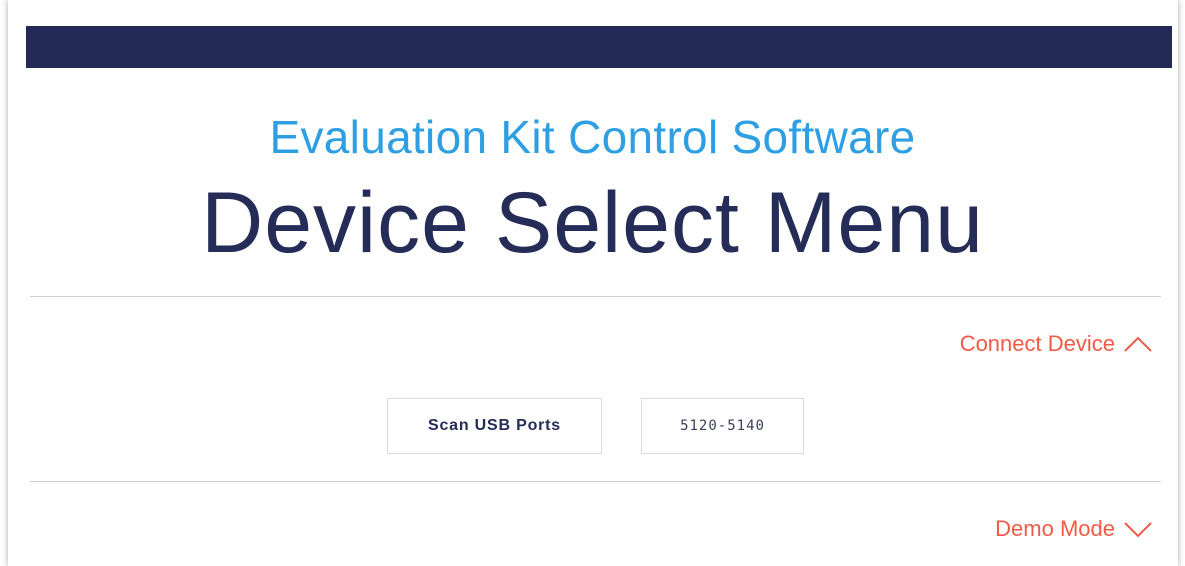  Describe the element at coordinates (494, 426) in the screenshot. I see `scan-usb-ports-button: Scan USB Ports` at that location.